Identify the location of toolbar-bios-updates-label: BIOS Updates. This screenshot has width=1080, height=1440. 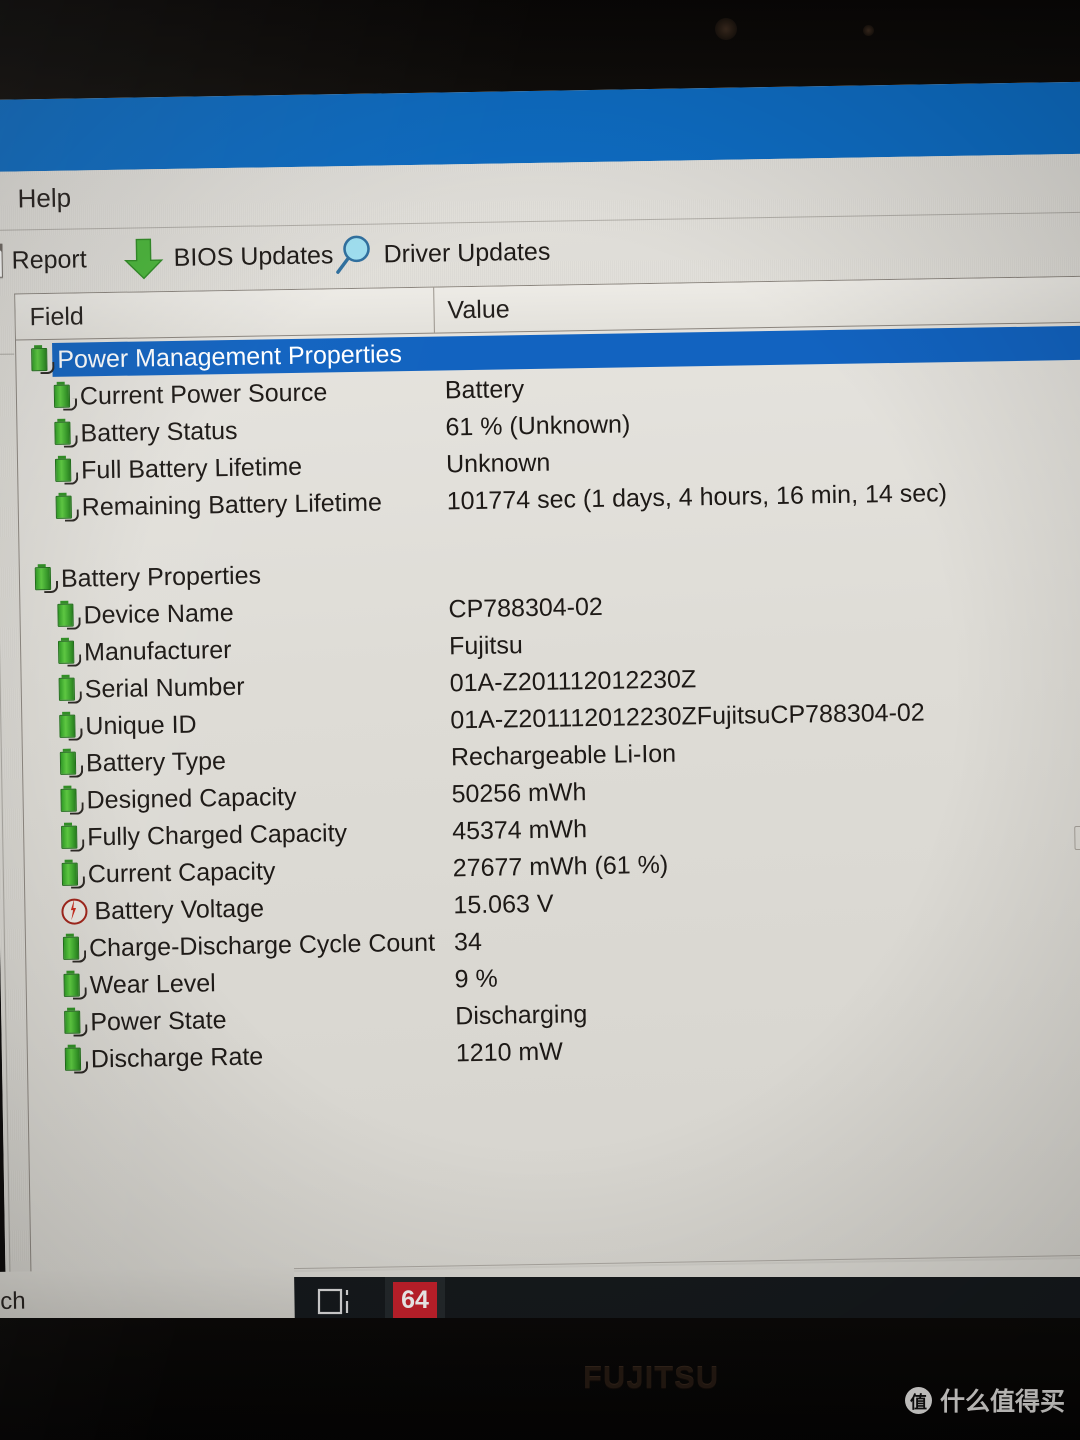
(253, 256).